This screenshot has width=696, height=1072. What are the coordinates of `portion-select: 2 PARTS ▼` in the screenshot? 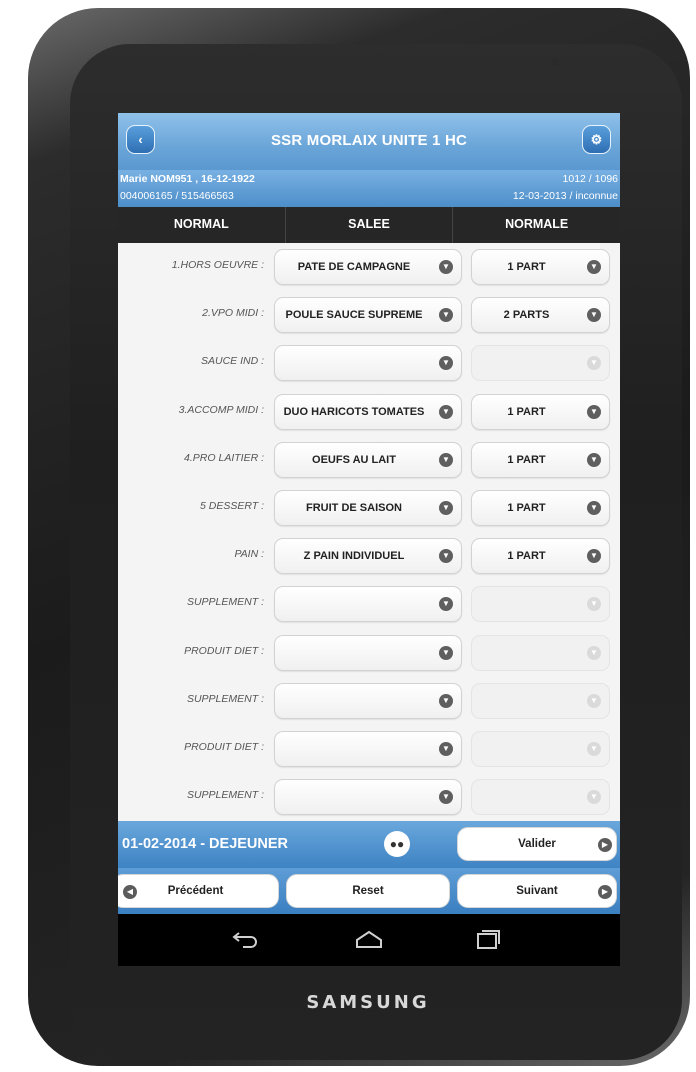 It's located at (540, 315).